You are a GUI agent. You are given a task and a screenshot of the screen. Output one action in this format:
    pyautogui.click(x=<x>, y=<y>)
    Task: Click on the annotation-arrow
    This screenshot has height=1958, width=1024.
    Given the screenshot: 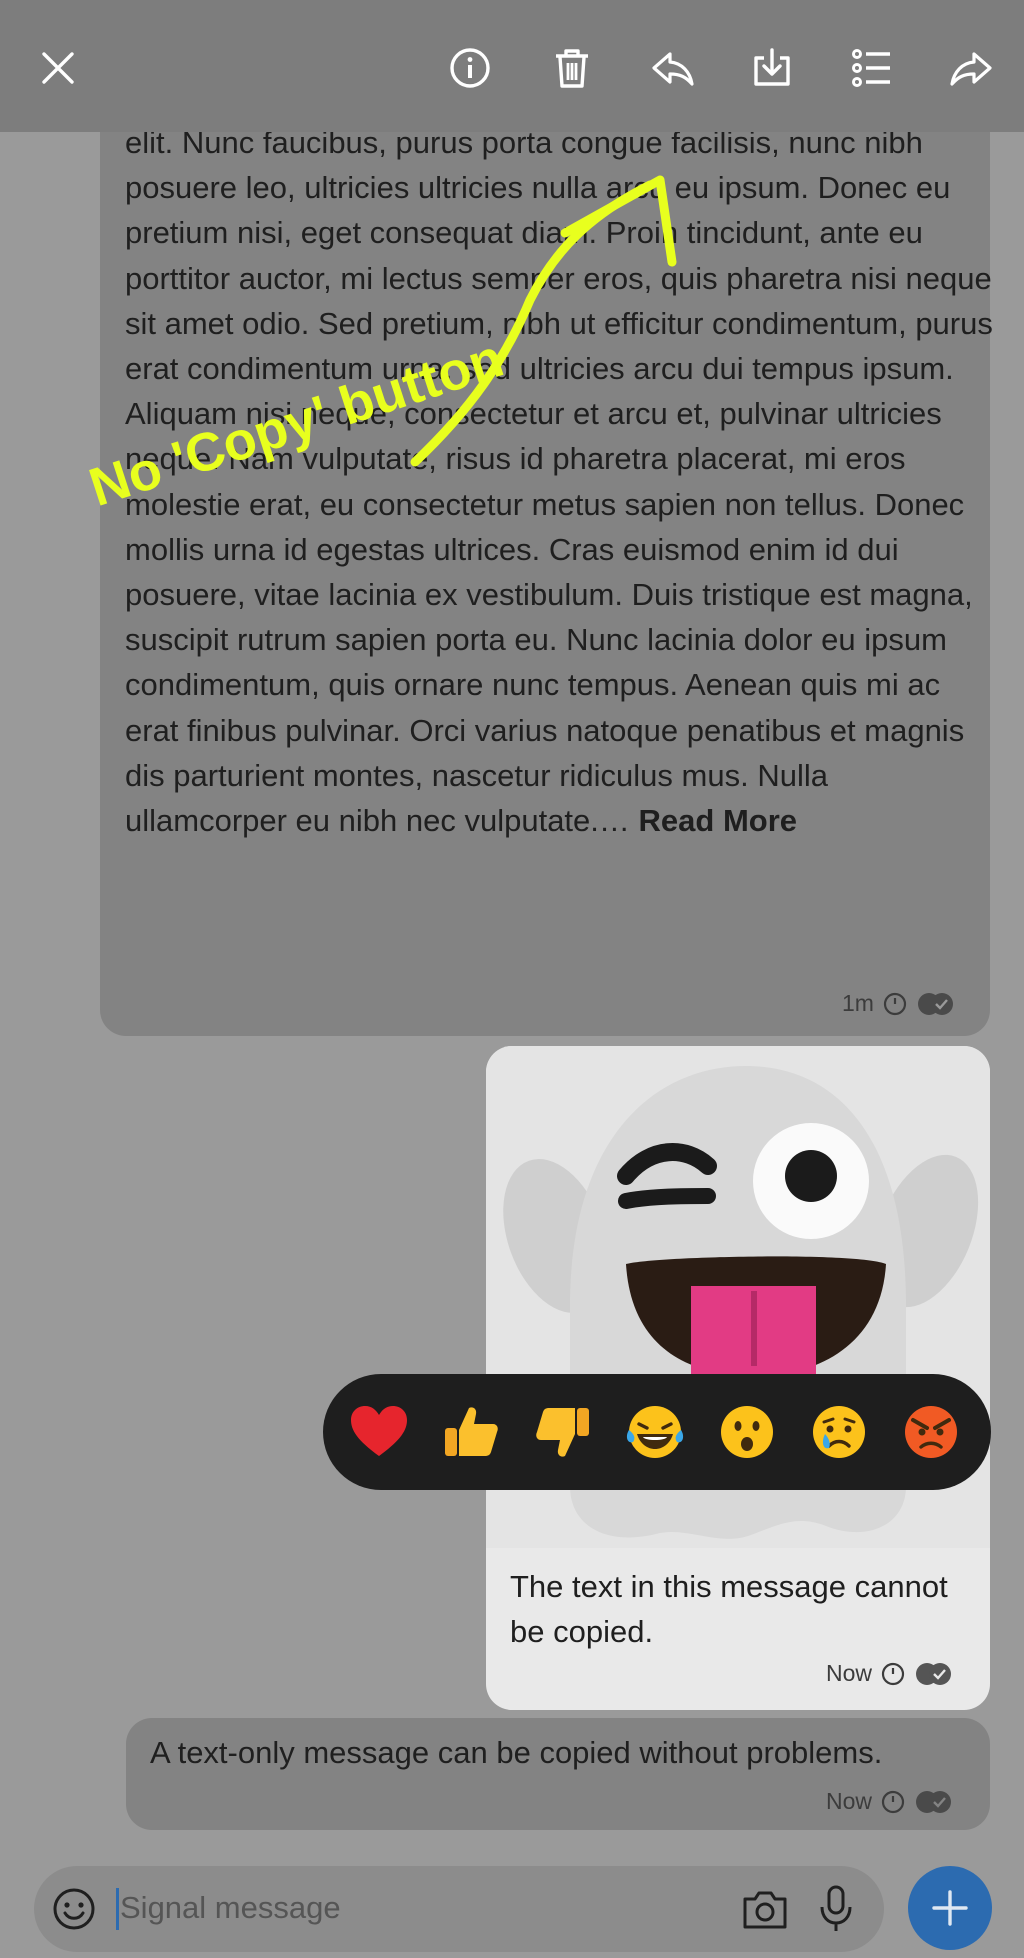 What is the action you would take?
    pyautogui.click(x=543, y=321)
    